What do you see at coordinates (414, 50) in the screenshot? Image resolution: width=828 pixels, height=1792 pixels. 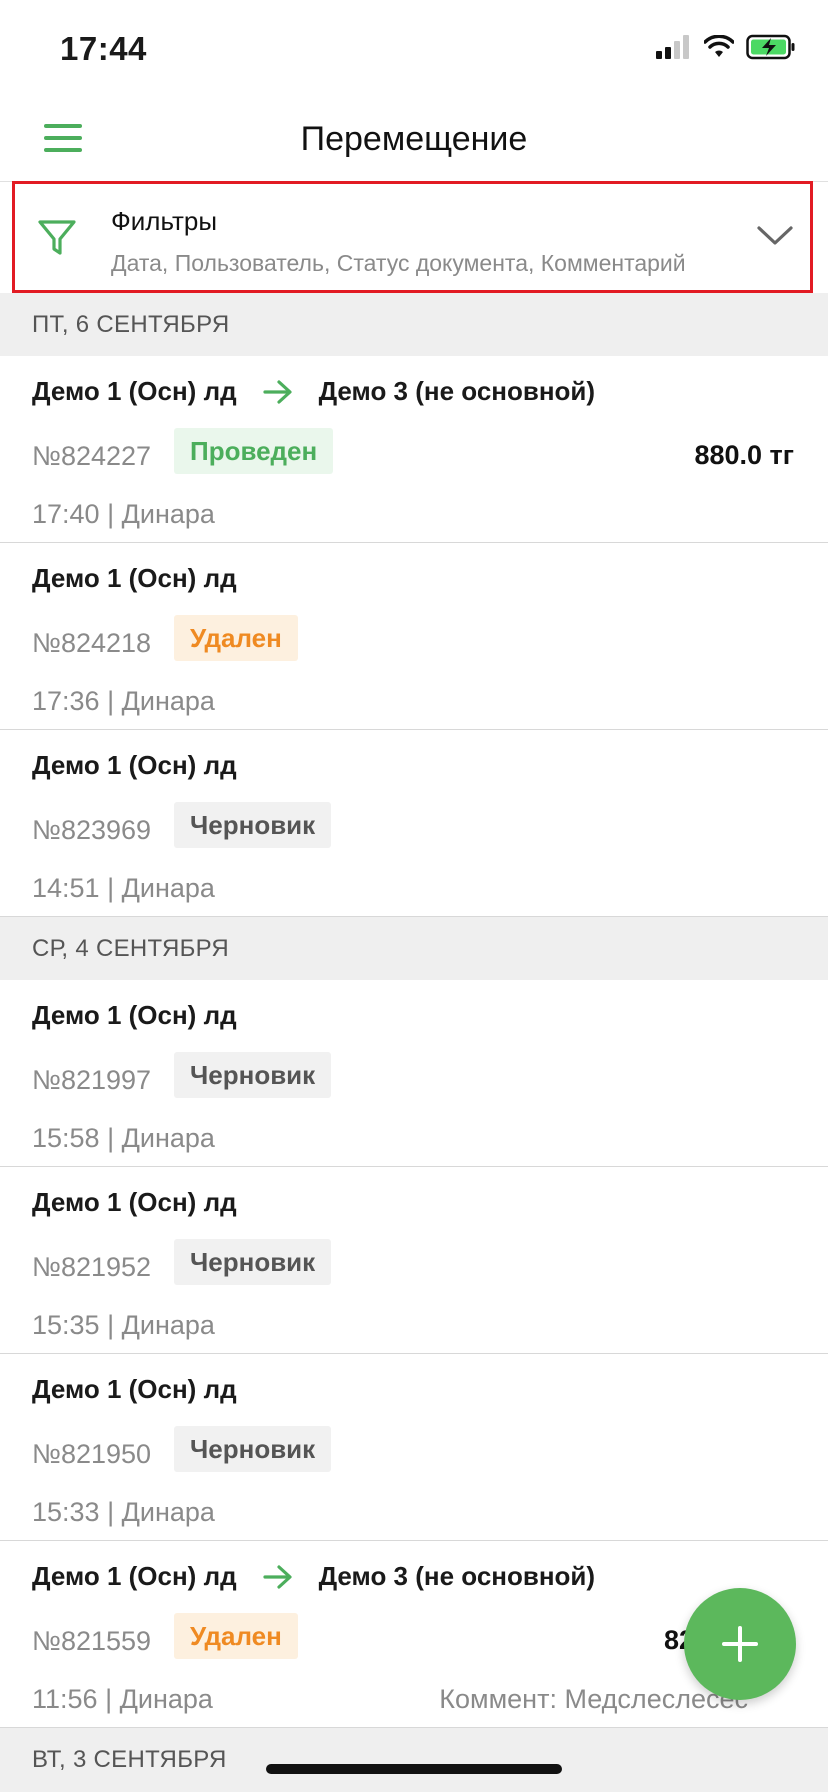 I see `status-bar: 17:44` at bounding box center [414, 50].